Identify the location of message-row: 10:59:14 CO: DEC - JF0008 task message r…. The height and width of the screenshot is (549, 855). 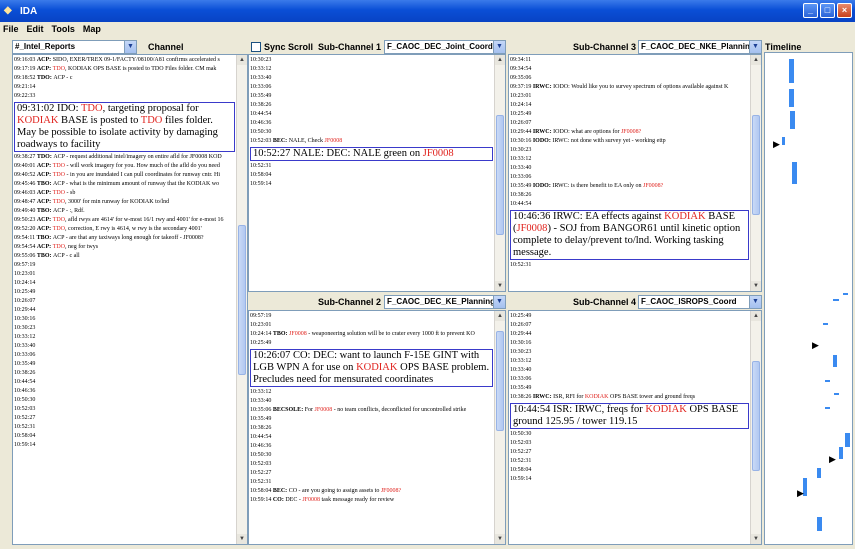
(371, 500).